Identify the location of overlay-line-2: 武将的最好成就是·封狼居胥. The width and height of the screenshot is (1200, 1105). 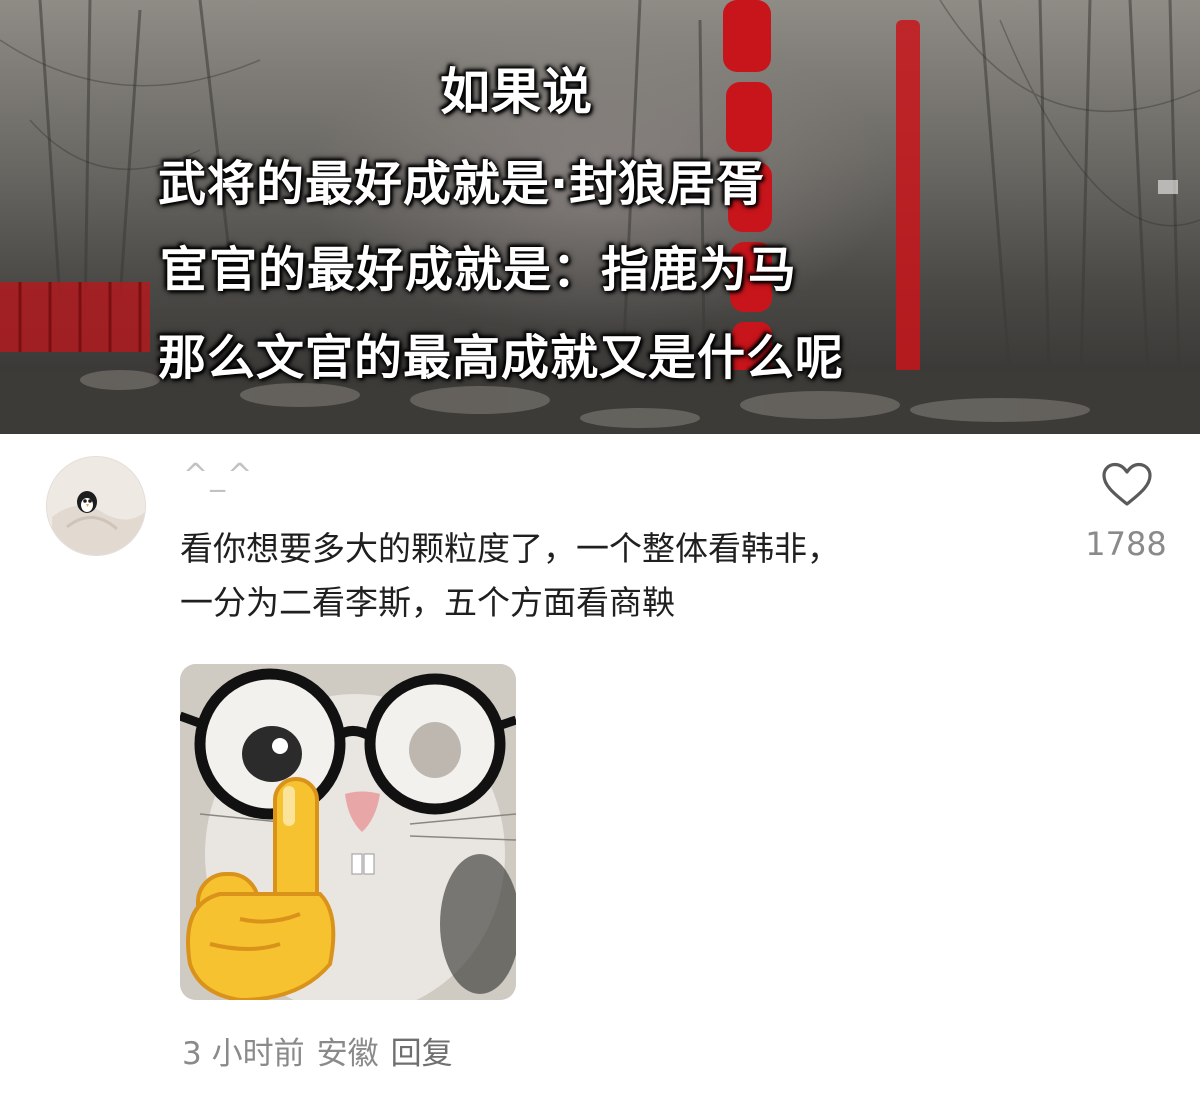
(462, 184).